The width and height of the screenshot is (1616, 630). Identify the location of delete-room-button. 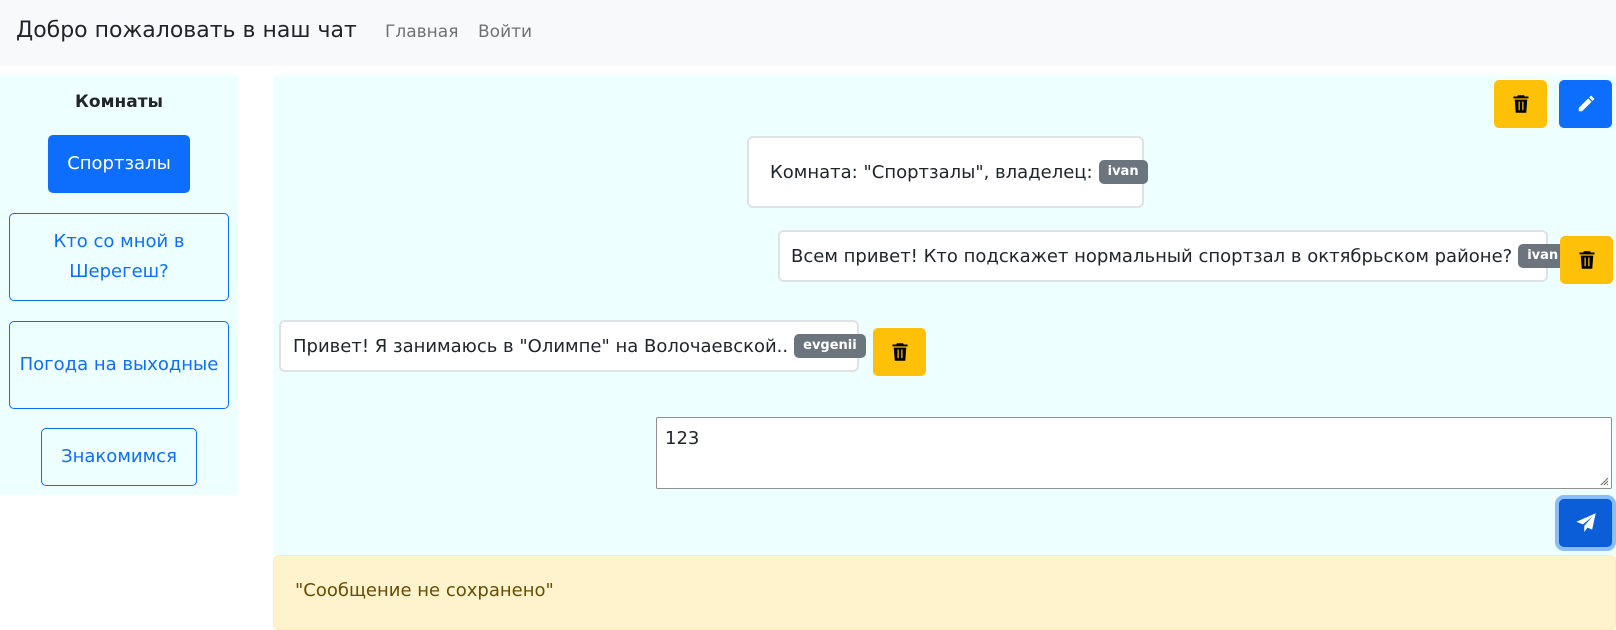
(1520, 104).